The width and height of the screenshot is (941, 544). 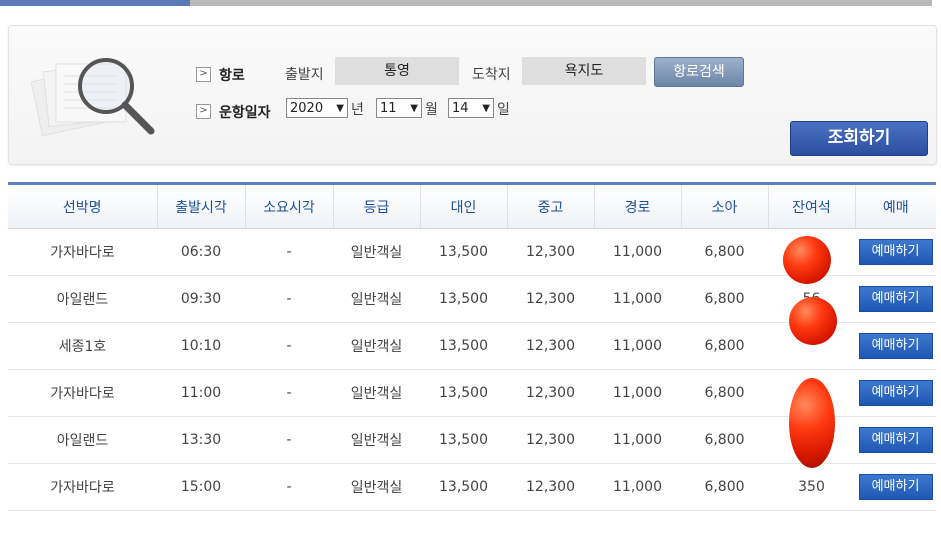 What do you see at coordinates (376, 205) in the screenshot?
I see `header-grade: 등급` at bounding box center [376, 205].